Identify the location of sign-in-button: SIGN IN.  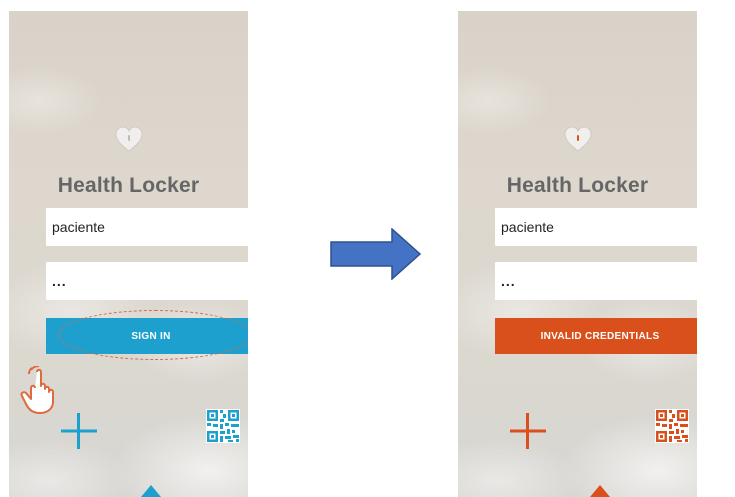
(147, 336).